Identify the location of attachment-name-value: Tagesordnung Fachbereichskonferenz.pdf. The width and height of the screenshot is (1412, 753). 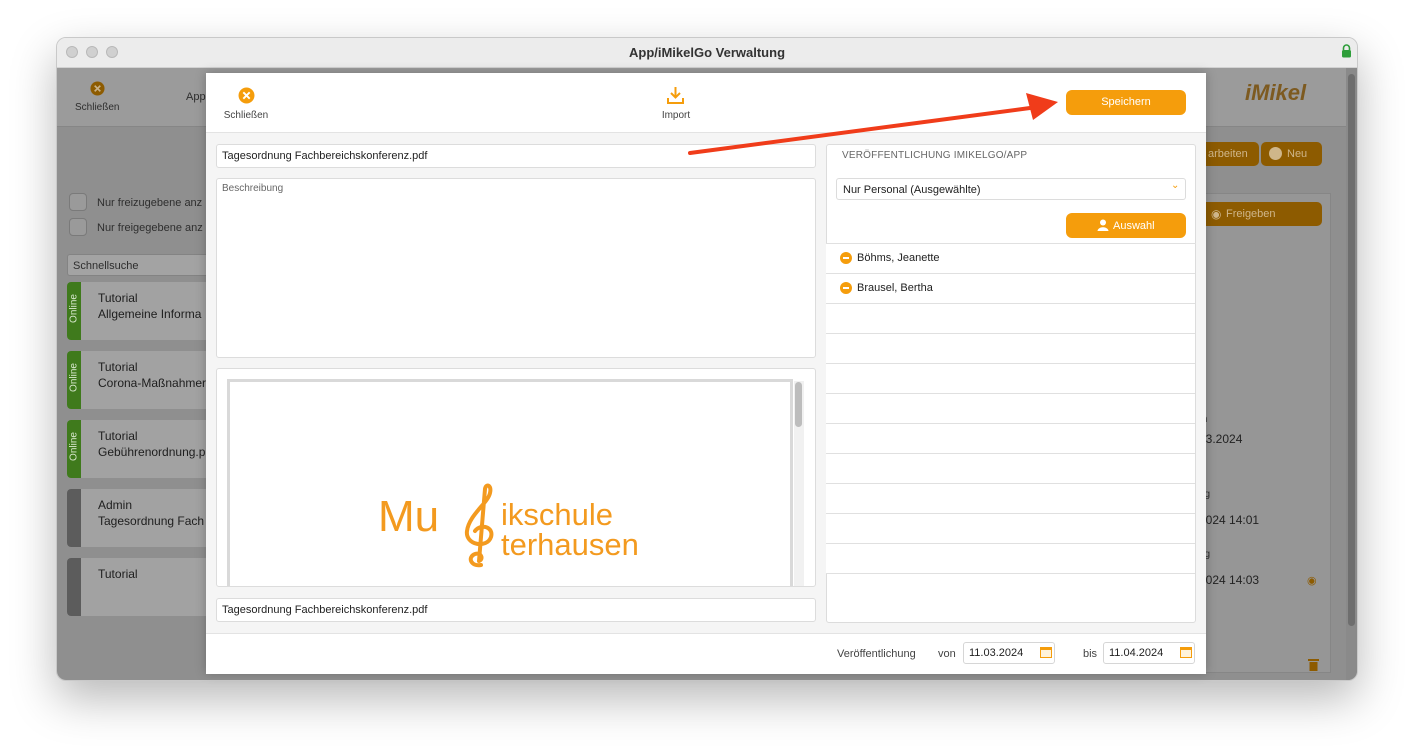
(325, 610).